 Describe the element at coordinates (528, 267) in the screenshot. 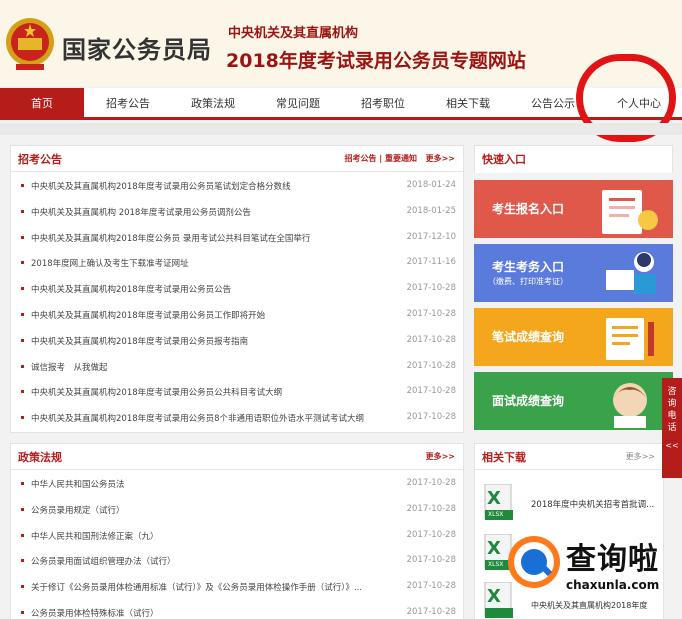

I see `tile-label: 考生考务入口` at that location.